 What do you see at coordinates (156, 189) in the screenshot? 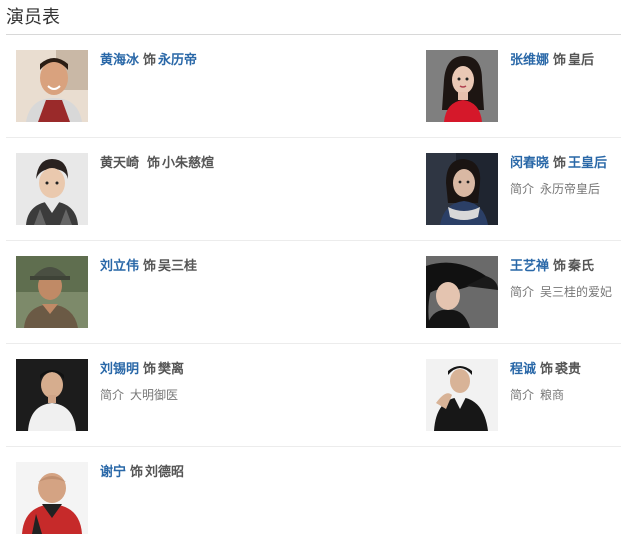
I see `cast-item: 黄天崎饰小朱慈煊` at bounding box center [156, 189].